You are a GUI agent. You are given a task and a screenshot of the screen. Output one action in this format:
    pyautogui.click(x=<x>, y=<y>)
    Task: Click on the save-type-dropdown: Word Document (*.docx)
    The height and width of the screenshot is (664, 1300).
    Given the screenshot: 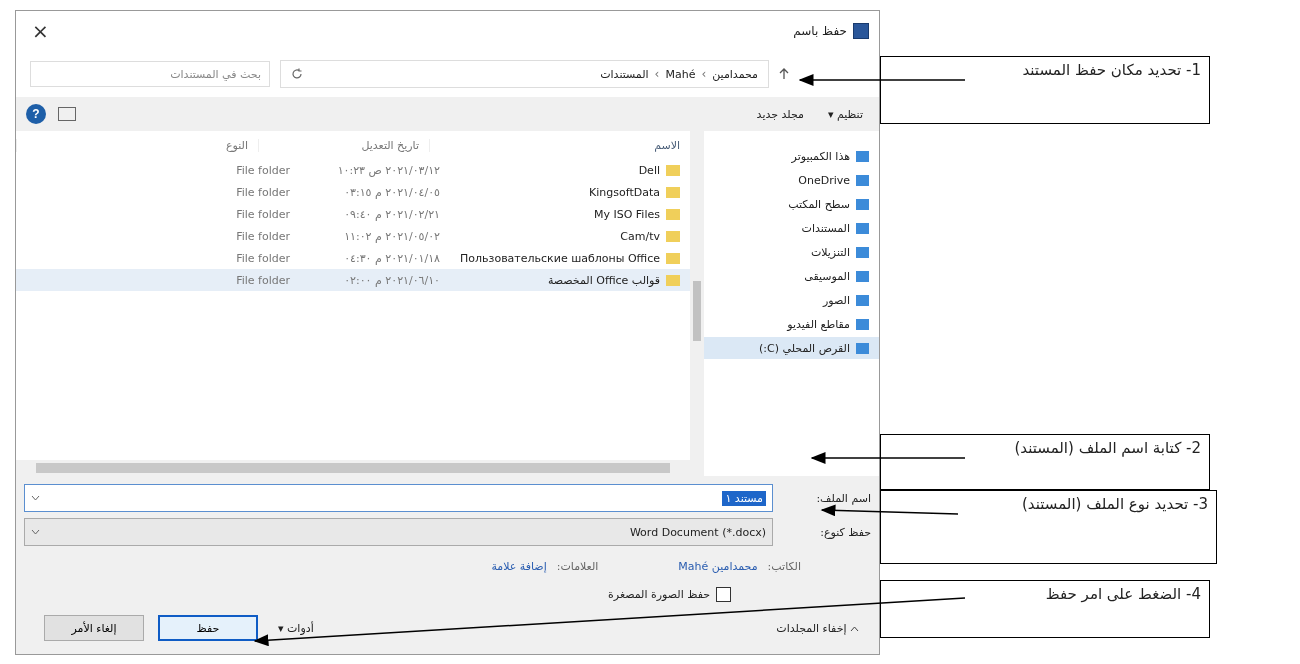 What is the action you would take?
    pyautogui.click(x=398, y=532)
    